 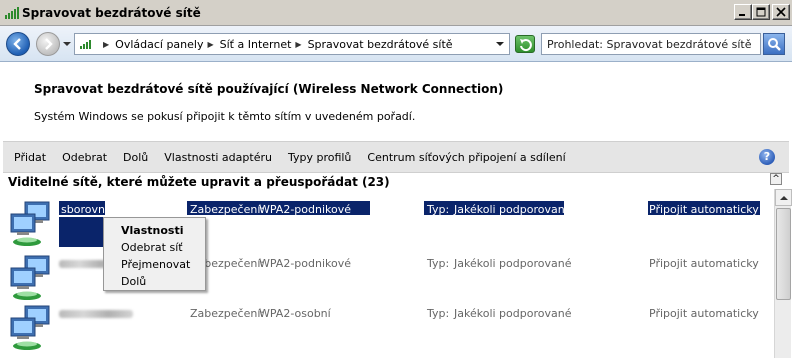 I want to click on refresh-icon, so click(x=526, y=45).